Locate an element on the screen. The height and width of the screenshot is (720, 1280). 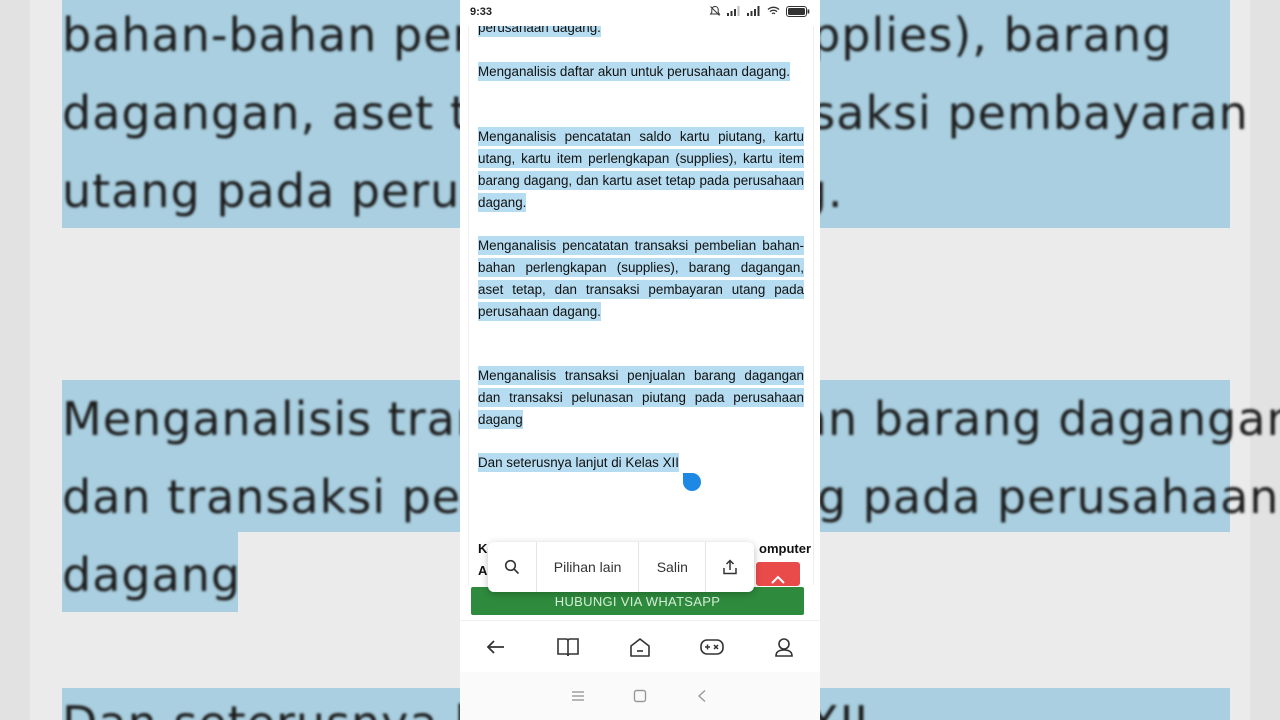
search-icon is located at coordinates (511, 567).